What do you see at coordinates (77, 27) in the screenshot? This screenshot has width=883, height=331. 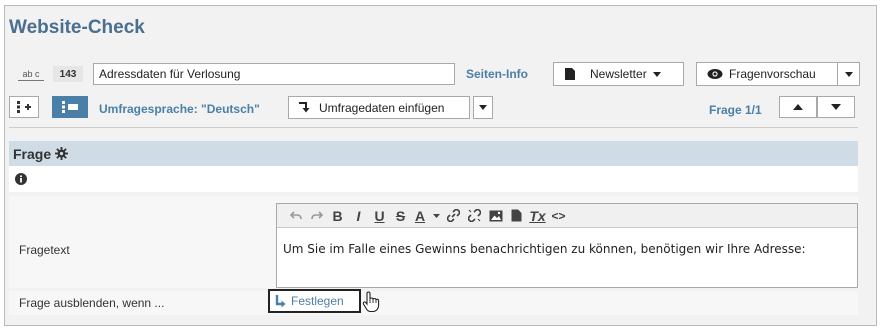 I see `page-title: Website-Check` at bounding box center [77, 27].